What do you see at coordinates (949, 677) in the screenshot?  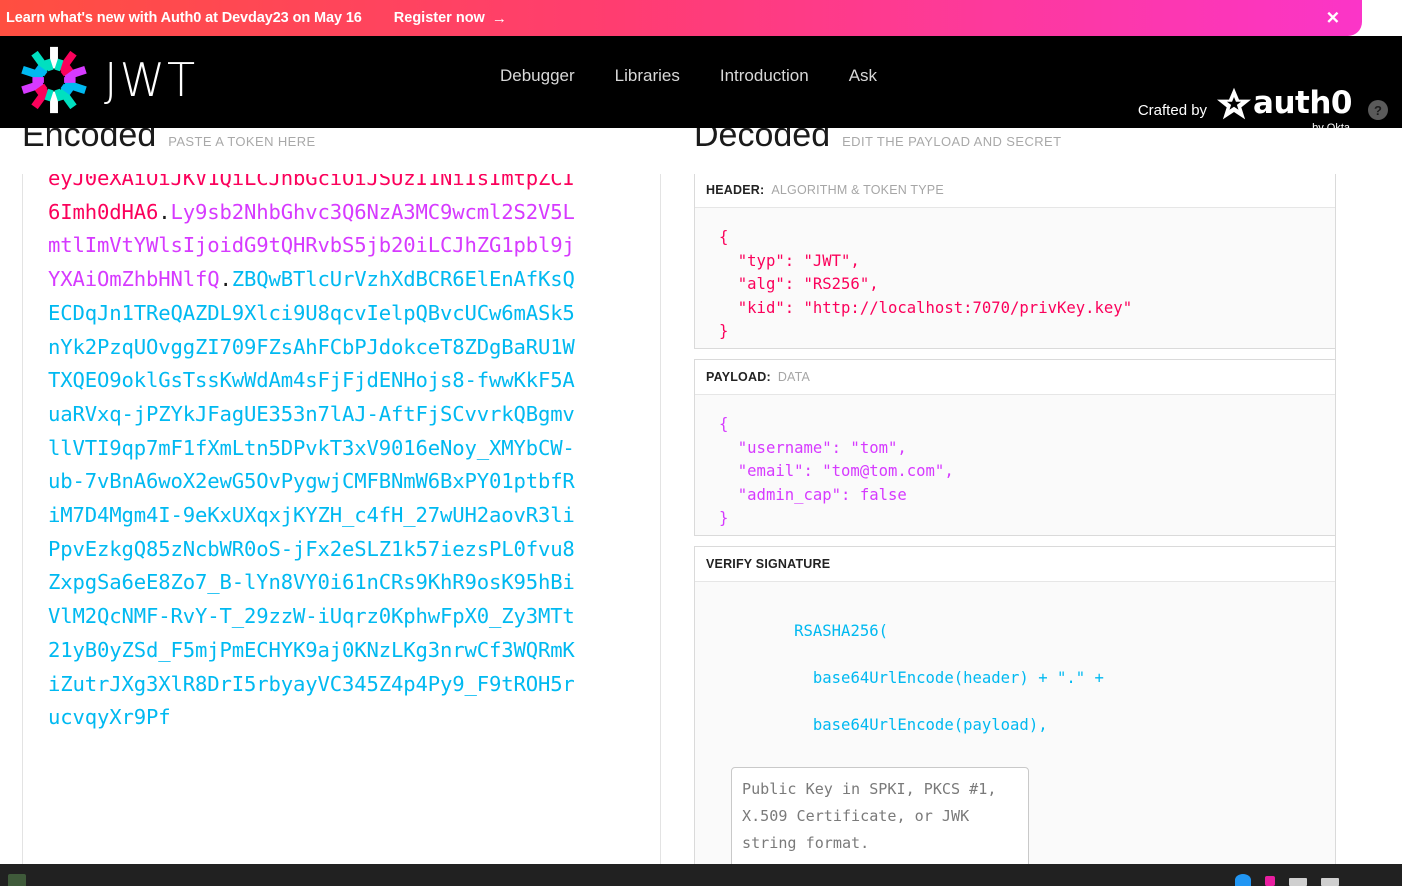 I see `signature-line-2: base64UrlEncode(header) + "." +` at bounding box center [949, 677].